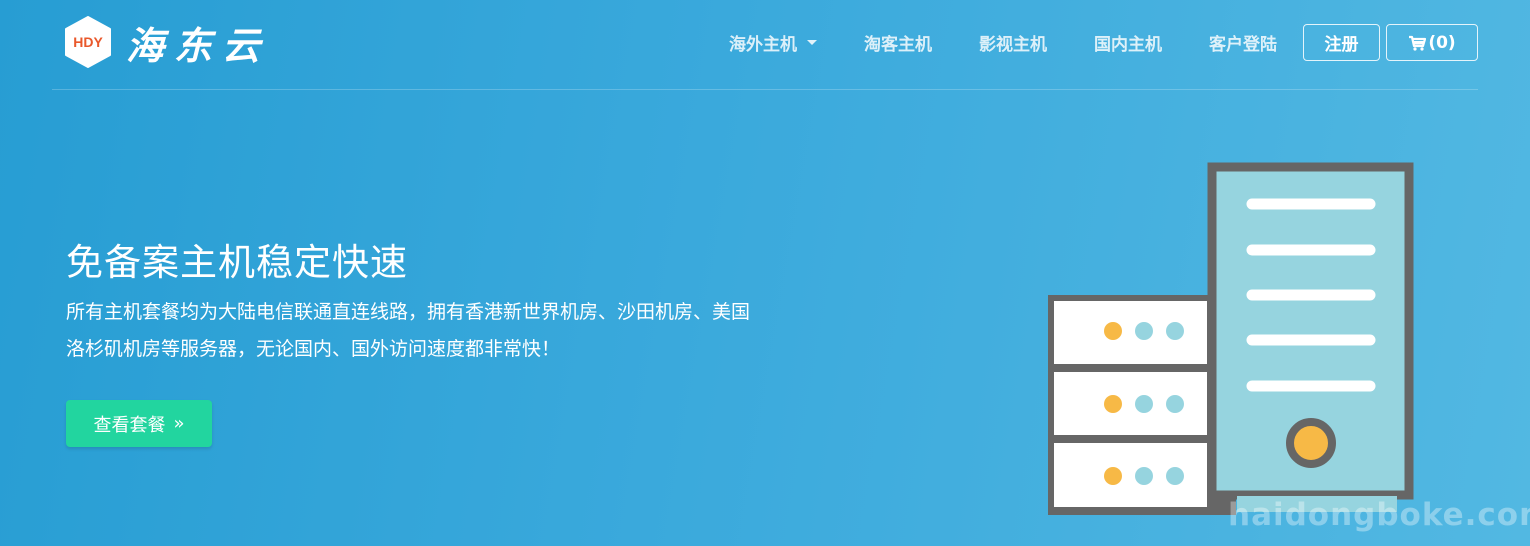 This screenshot has width=1530, height=546. I want to click on nav-item-label: 影视主机, so click(1013, 45).